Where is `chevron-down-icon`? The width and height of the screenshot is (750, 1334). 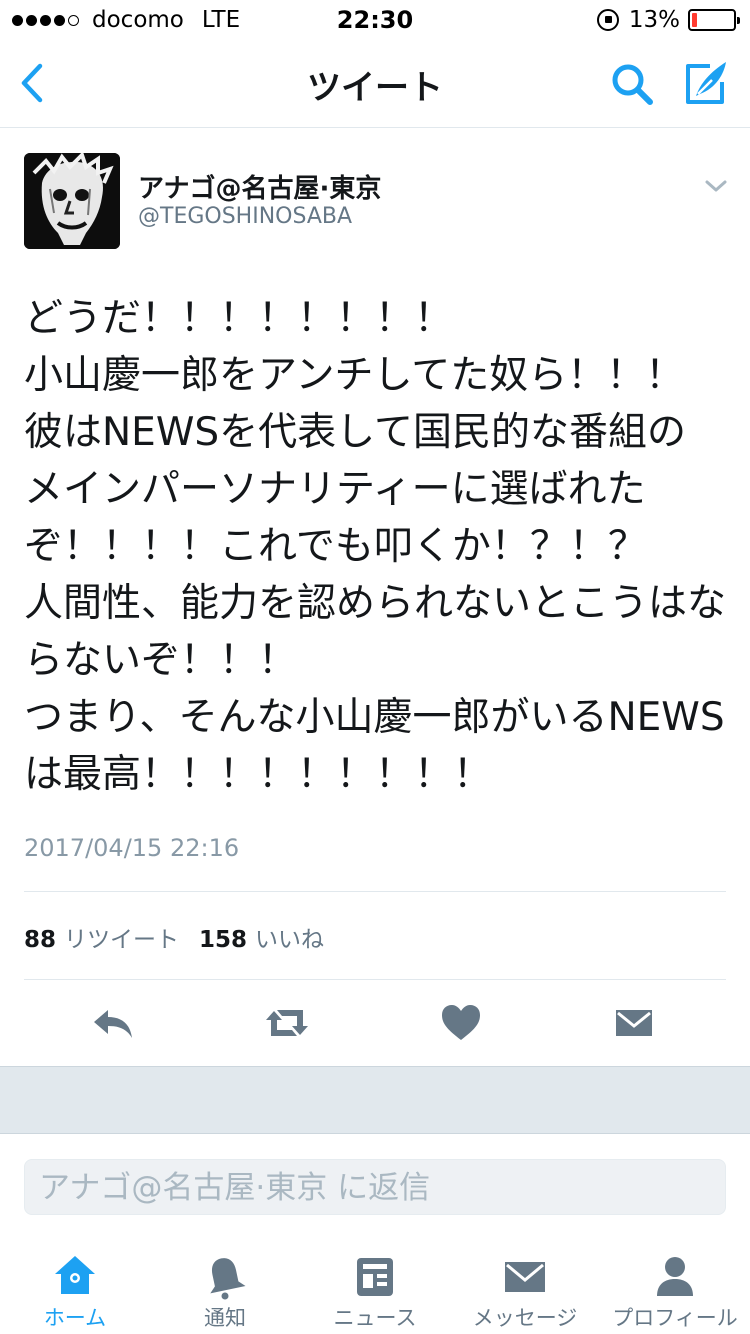 chevron-down-icon is located at coordinates (716, 186).